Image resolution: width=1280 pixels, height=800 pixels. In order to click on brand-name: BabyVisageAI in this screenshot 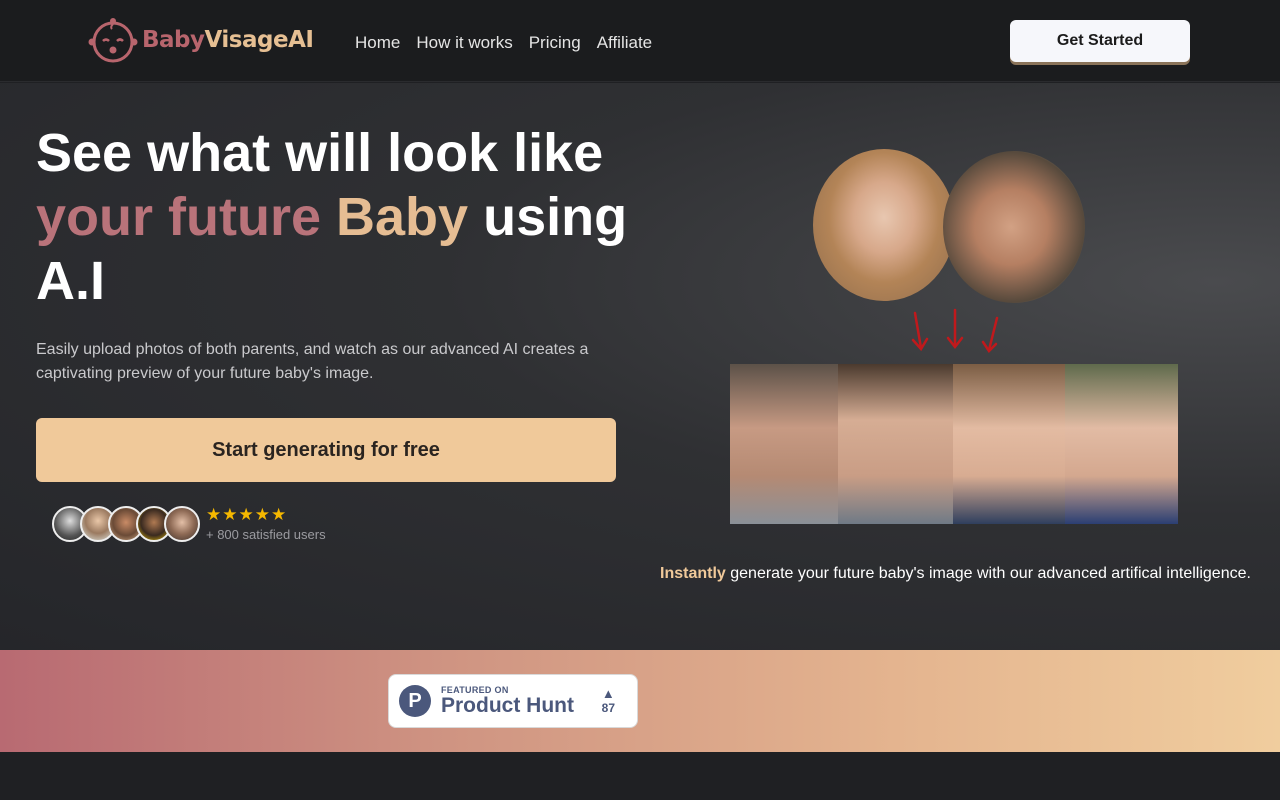, I will do `click(228, 40)`.